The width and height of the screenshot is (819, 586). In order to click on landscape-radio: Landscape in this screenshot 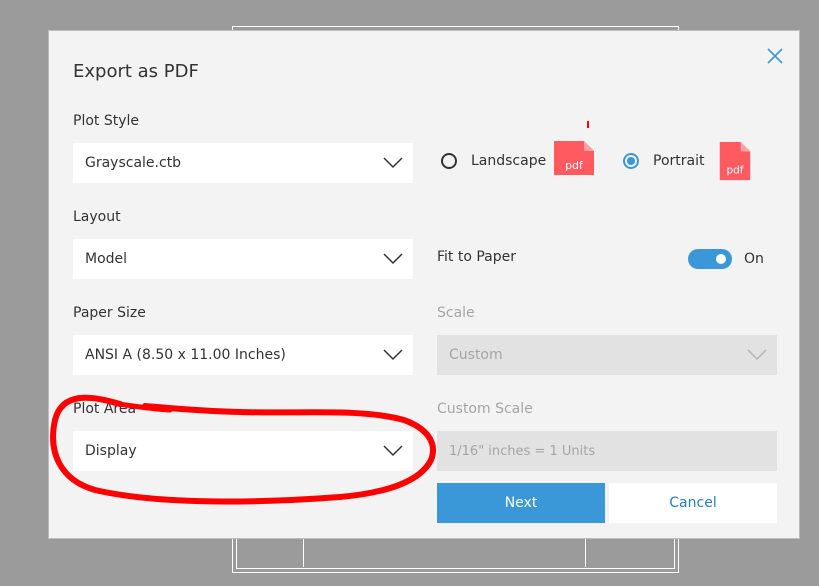, I will do `click(493, 161)`.